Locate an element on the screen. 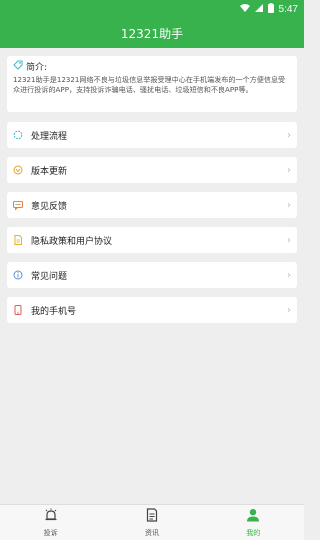  menu-label-feedback: 意见反馈 is located at coordinates (49, 206).